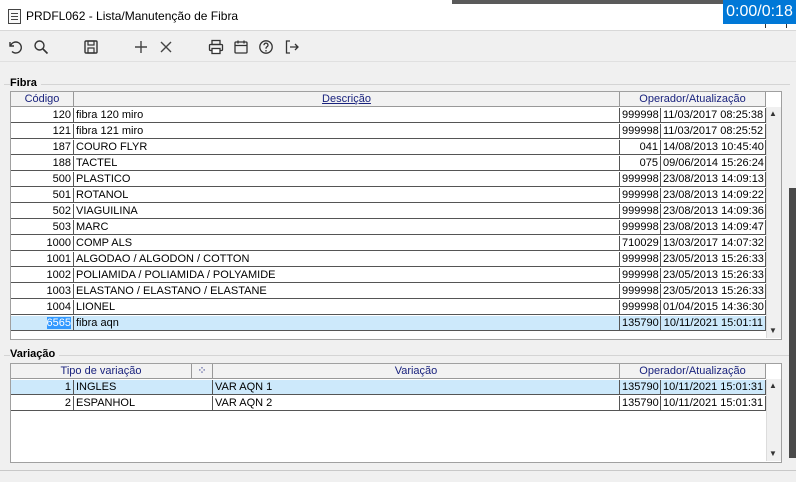 This screenshot has height=482, width=796. What do you see at coordinates (347, 291) in the screenshot?
I see `cell-descricao: ELASTANO / ELASTANO / ELASTANE` at bounding box center [347, 291].